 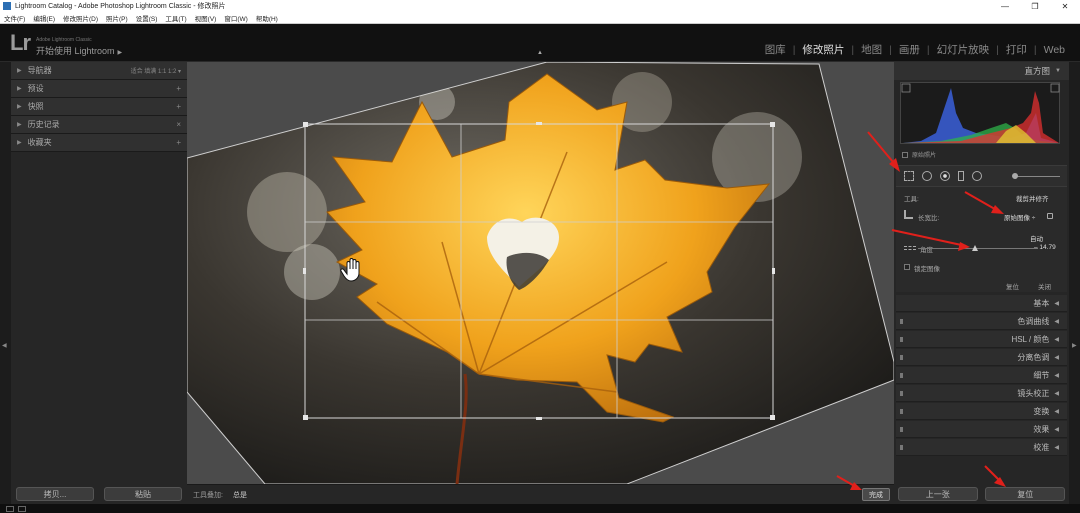 I want to click on lr-logo: Lr, so click(x=20, y=42).